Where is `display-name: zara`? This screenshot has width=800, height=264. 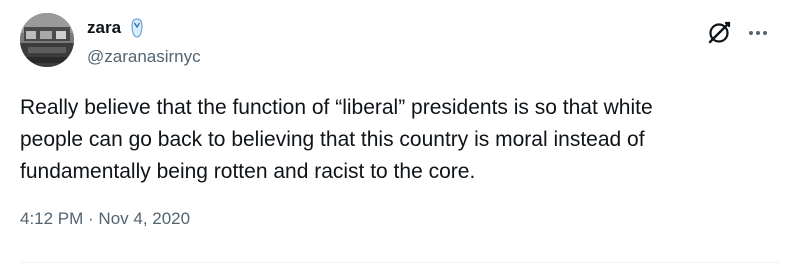 display-name: zara is located at coordinates (104, 28).